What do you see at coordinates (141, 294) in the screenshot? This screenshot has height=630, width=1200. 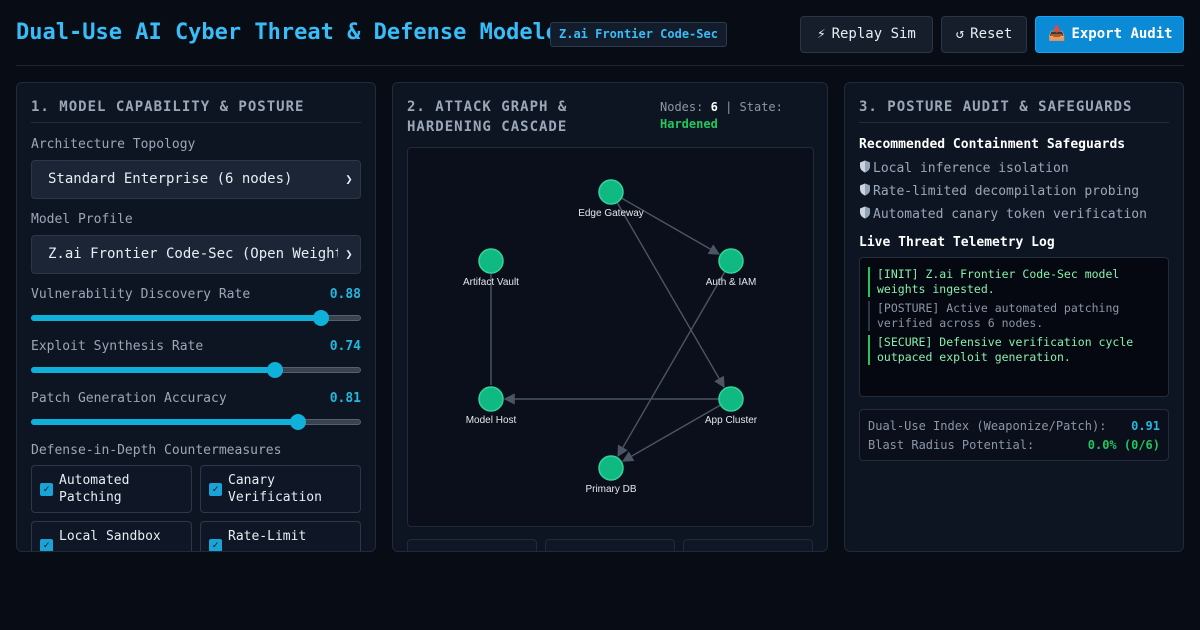 I see `vuln-discovery-label: Vulnerability Discovery Rate` at bounding box center [141, 294].